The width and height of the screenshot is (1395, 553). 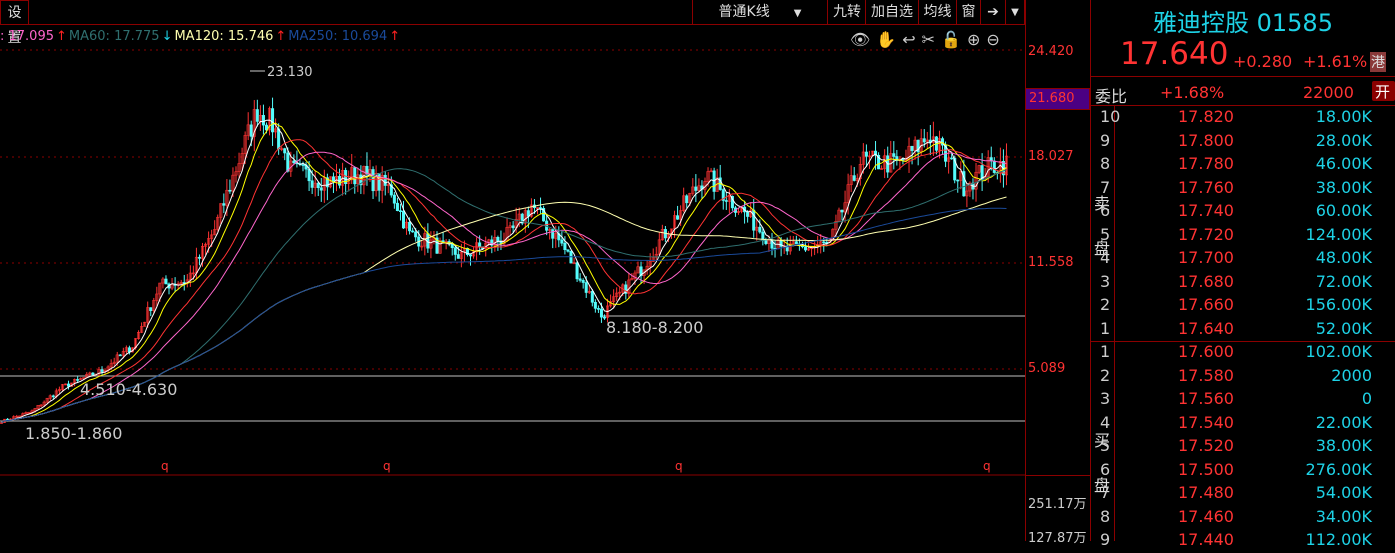 What do you see at coordinates (14, 23) in the screenshot?
I see `settings-button: 设置` at bounding box center [14, 23].